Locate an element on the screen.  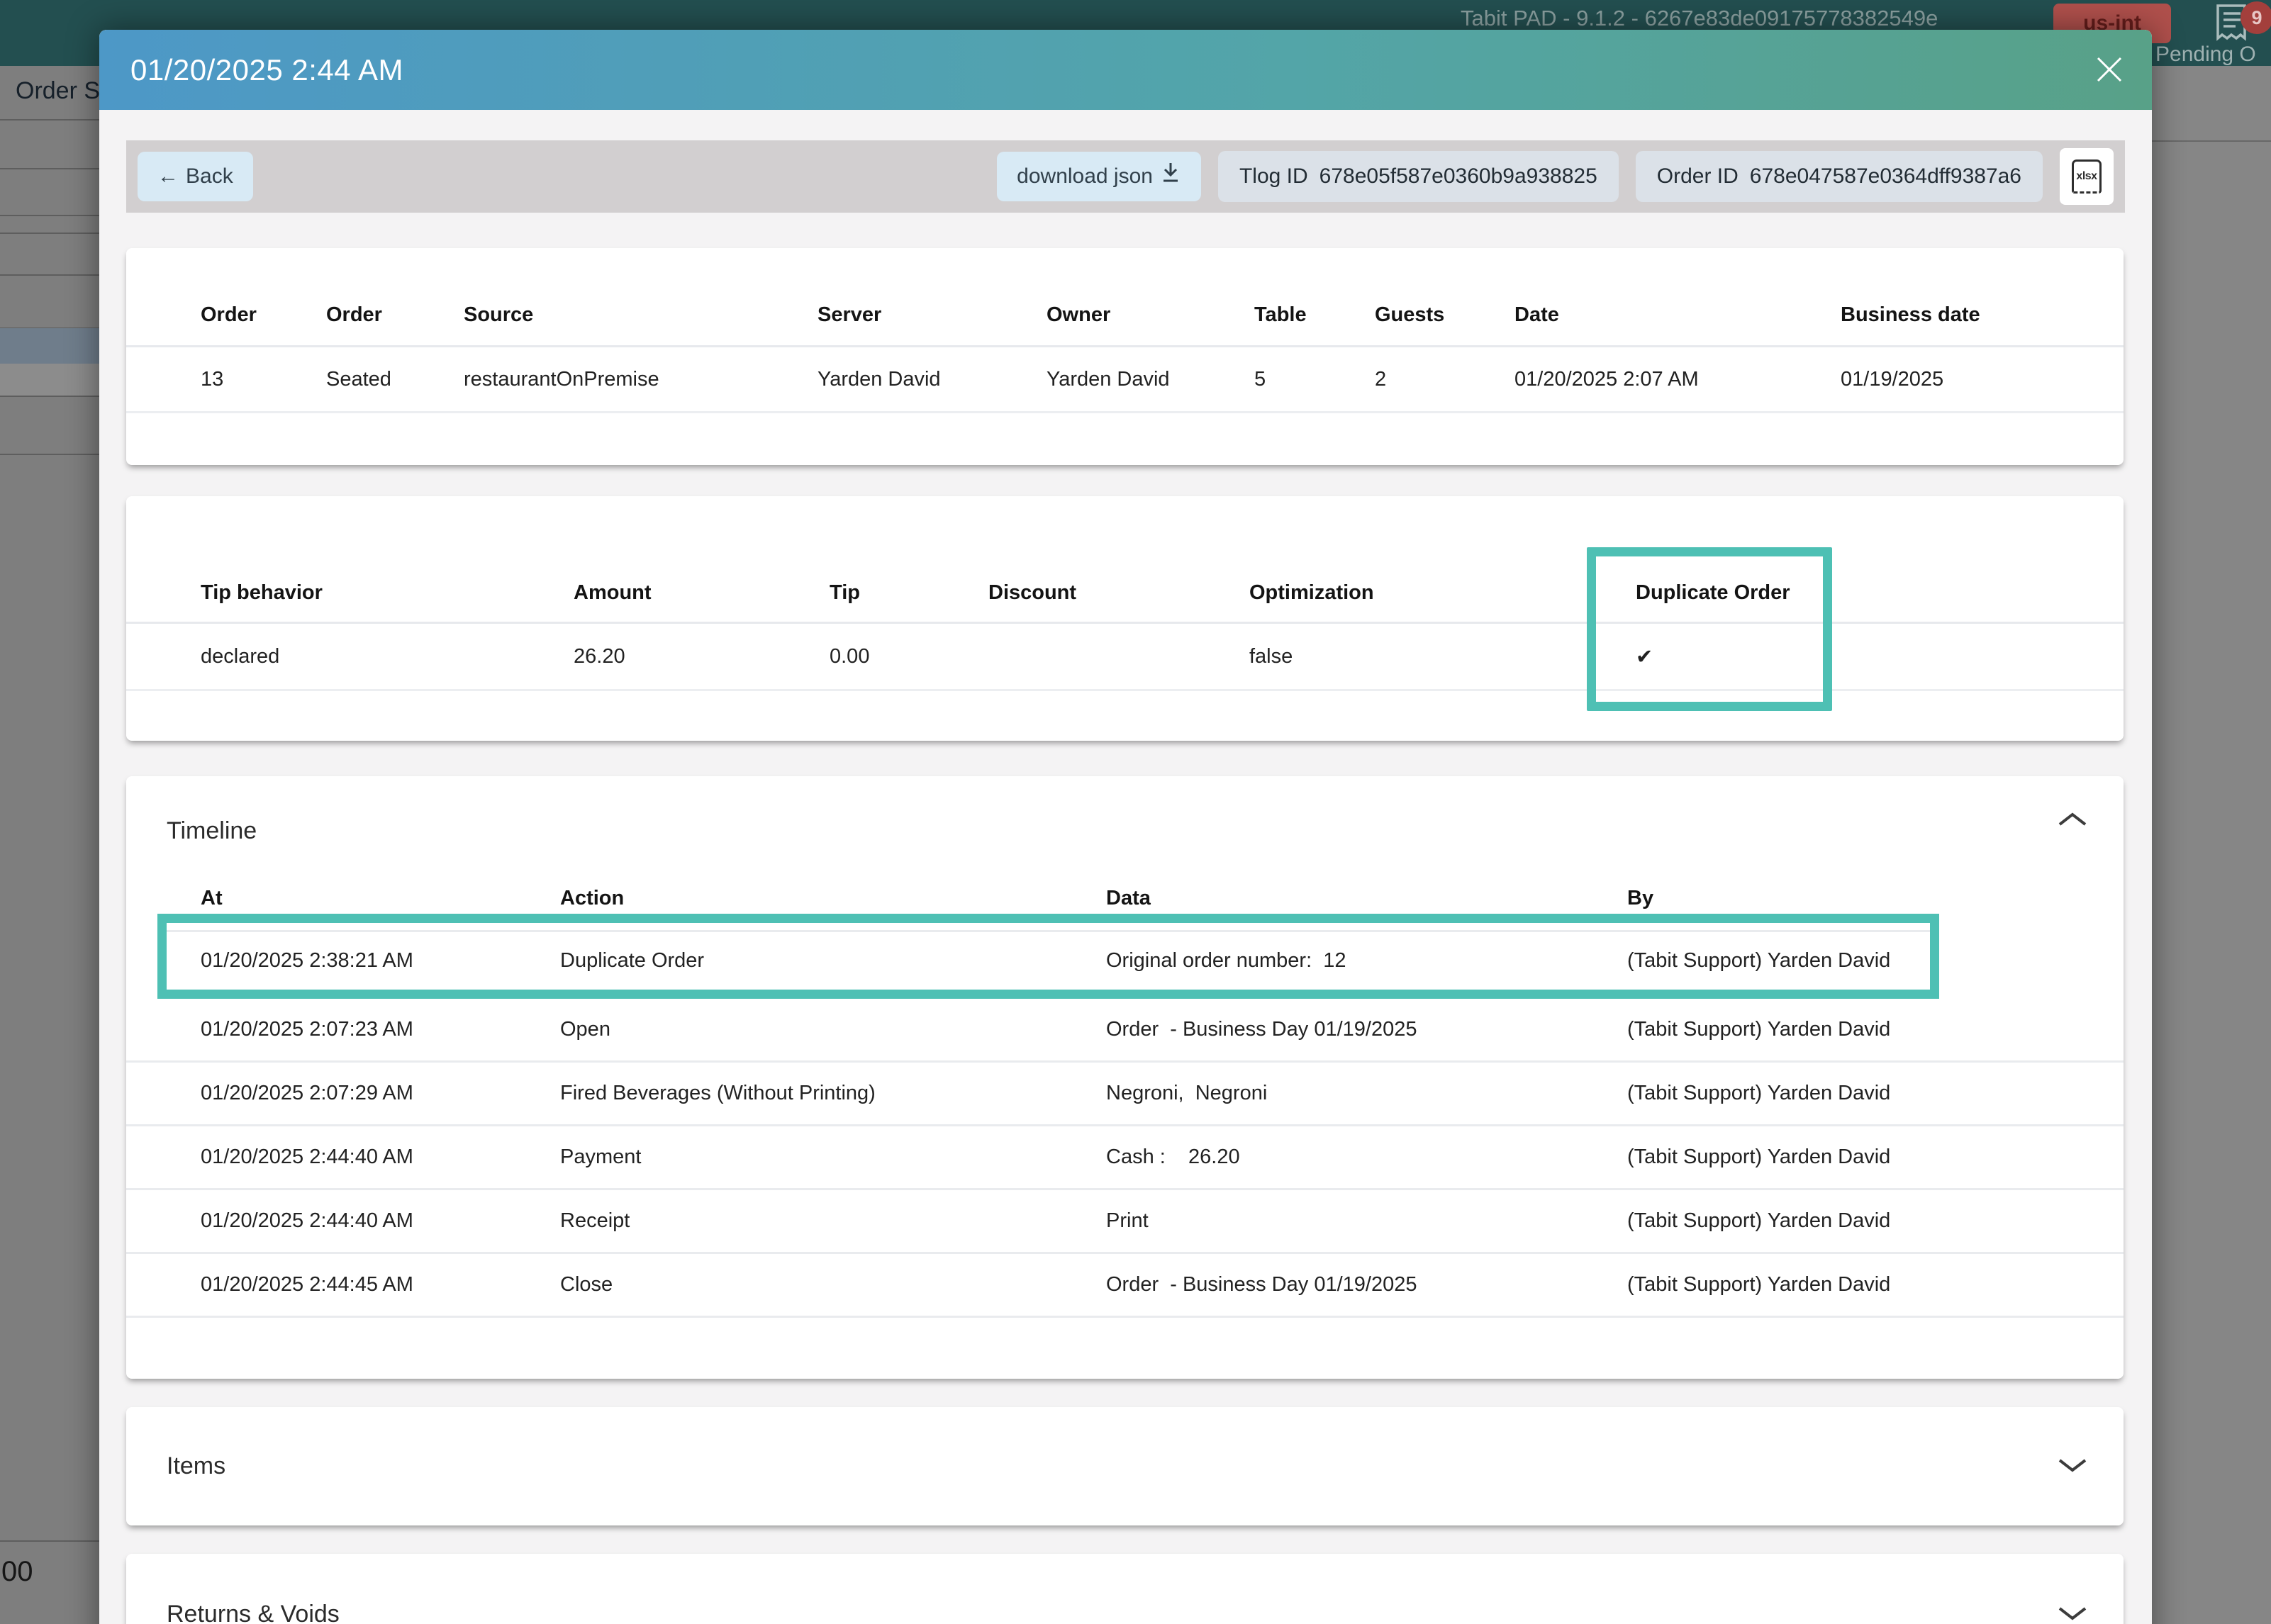
column-header: Discount is located at coordinates (1032, 592).